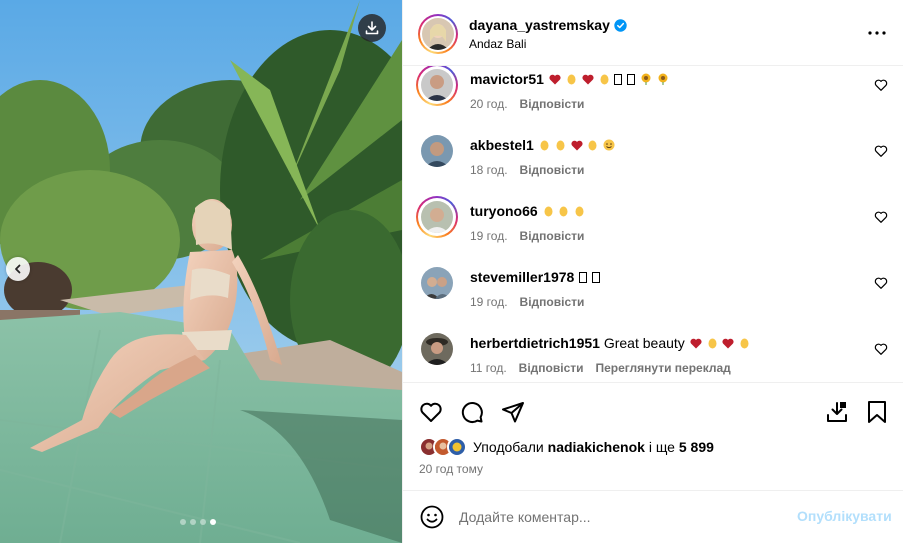 The image size is (903, 543). Describe the element at coordinates (489, 104) in the screenshot. I see `comment-time: 20 год.` at that location.